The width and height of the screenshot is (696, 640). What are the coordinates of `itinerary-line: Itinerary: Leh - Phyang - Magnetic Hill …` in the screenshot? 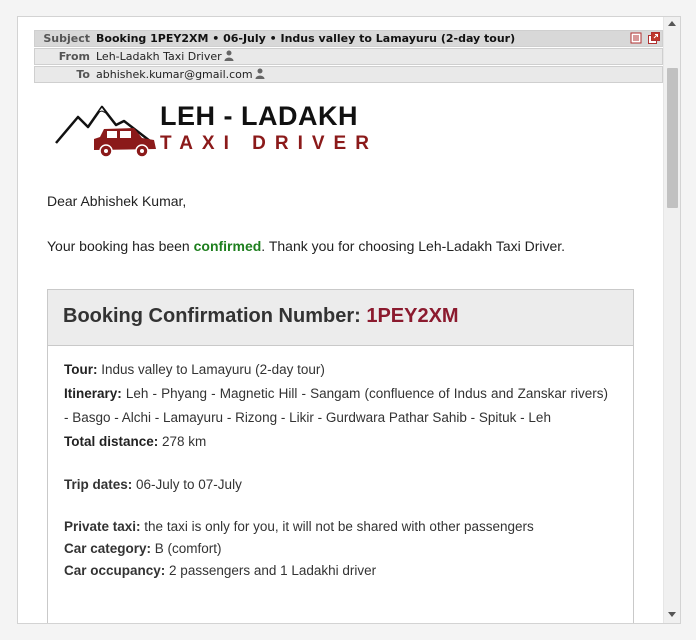 It's located at (336, 406).